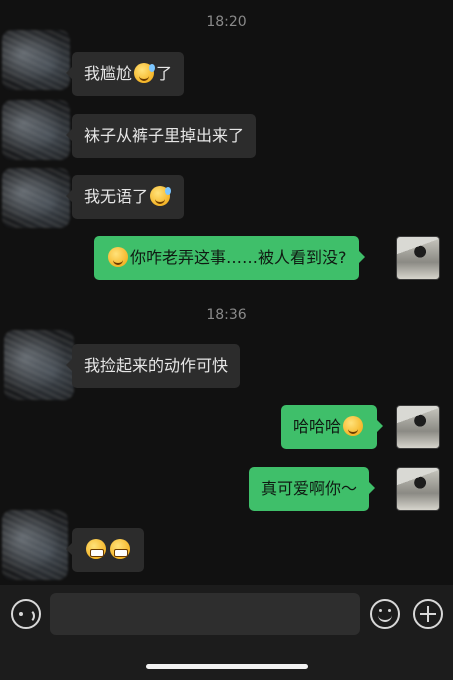 The width and height of the screenshot is (453, 680). I want to click on incoming-message: 我尴尬 了, so click(125, 74).